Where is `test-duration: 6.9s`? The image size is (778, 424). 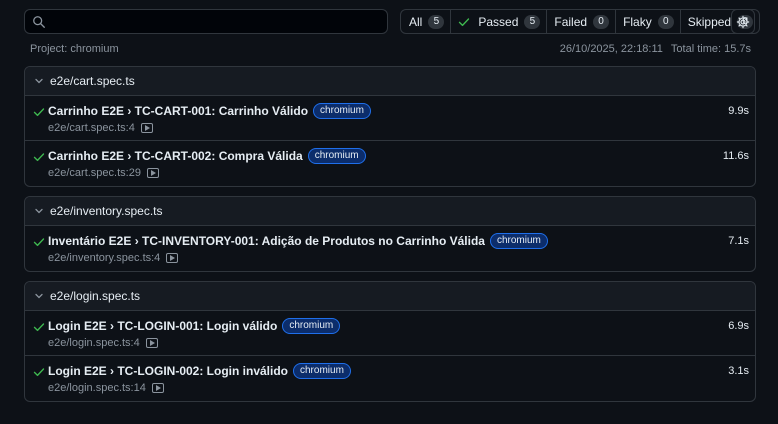
test-duration: 6.9s is located at coordinates (738, 326).